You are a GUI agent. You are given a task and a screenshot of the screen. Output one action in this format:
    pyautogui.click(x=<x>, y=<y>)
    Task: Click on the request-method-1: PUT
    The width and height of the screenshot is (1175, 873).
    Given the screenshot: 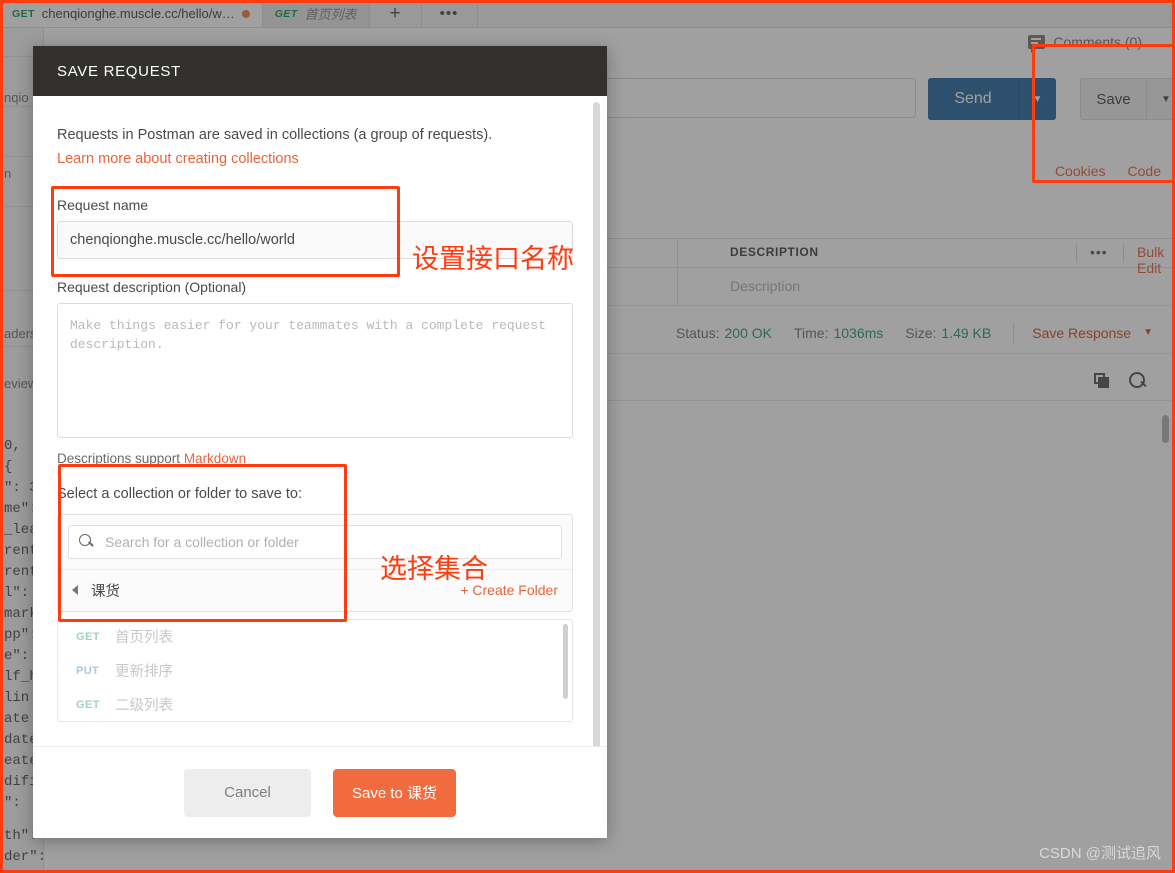 What is the action you would take?
    pyautogui.click(x=88, y=670)
    